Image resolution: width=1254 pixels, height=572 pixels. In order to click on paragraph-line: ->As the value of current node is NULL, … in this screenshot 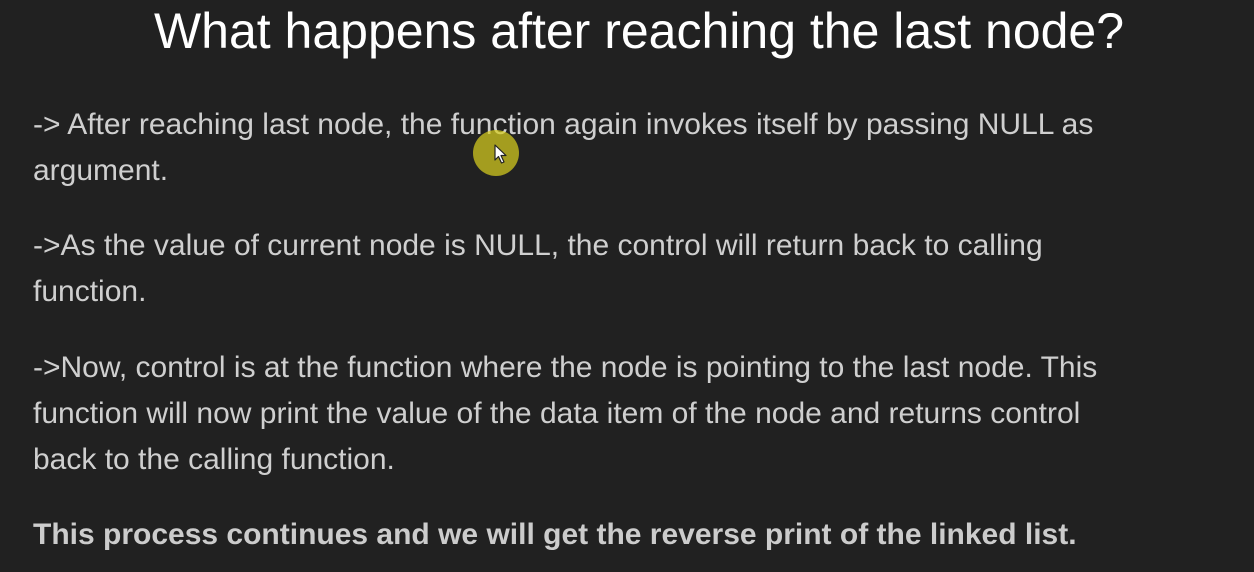, I will do `click(538, 245)`.